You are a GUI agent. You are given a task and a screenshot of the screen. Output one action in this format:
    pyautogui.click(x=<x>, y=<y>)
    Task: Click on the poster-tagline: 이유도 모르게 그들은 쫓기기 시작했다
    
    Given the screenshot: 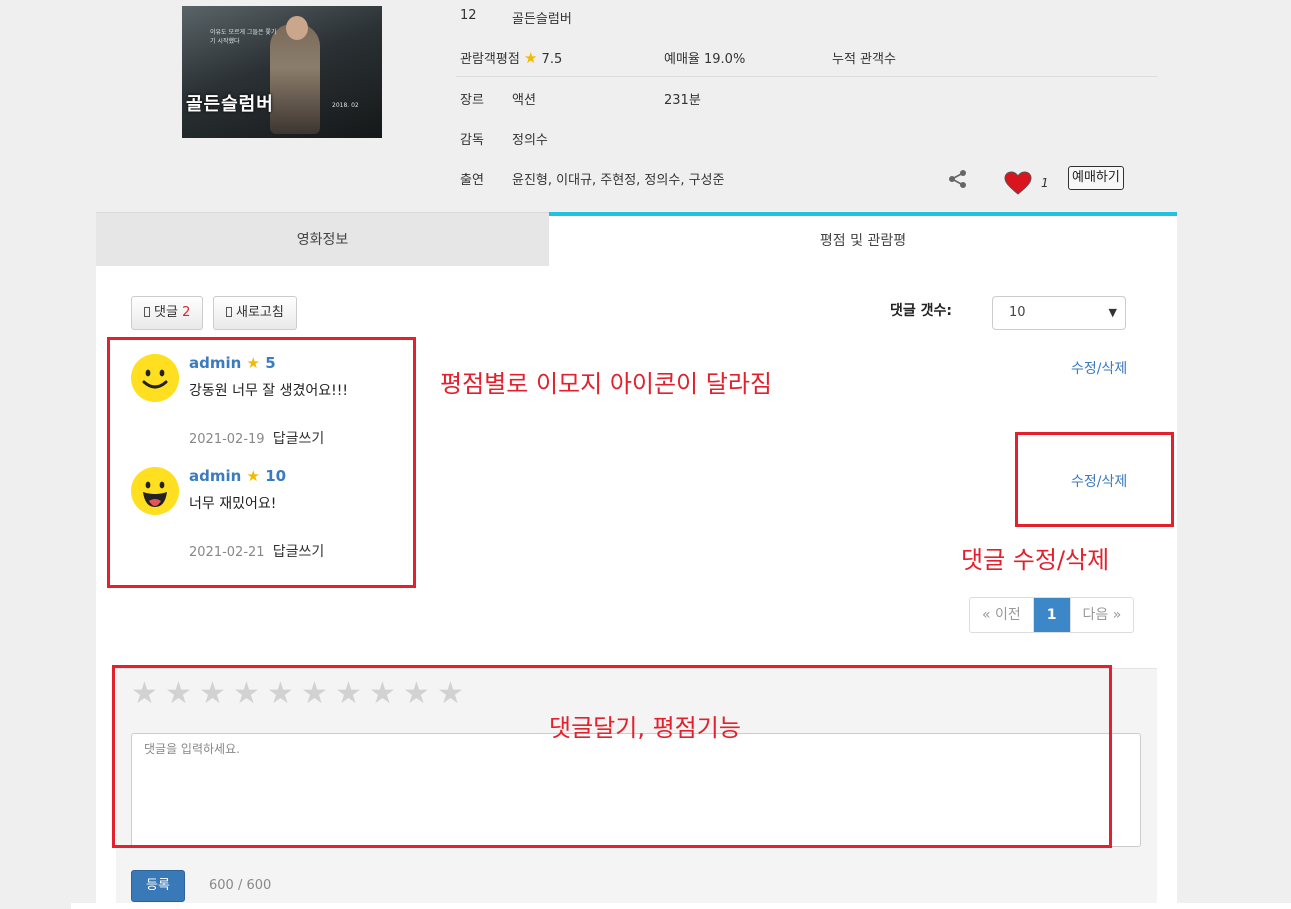 What is the action you would take?
    pyautogui.click(x=243, y=37)
    